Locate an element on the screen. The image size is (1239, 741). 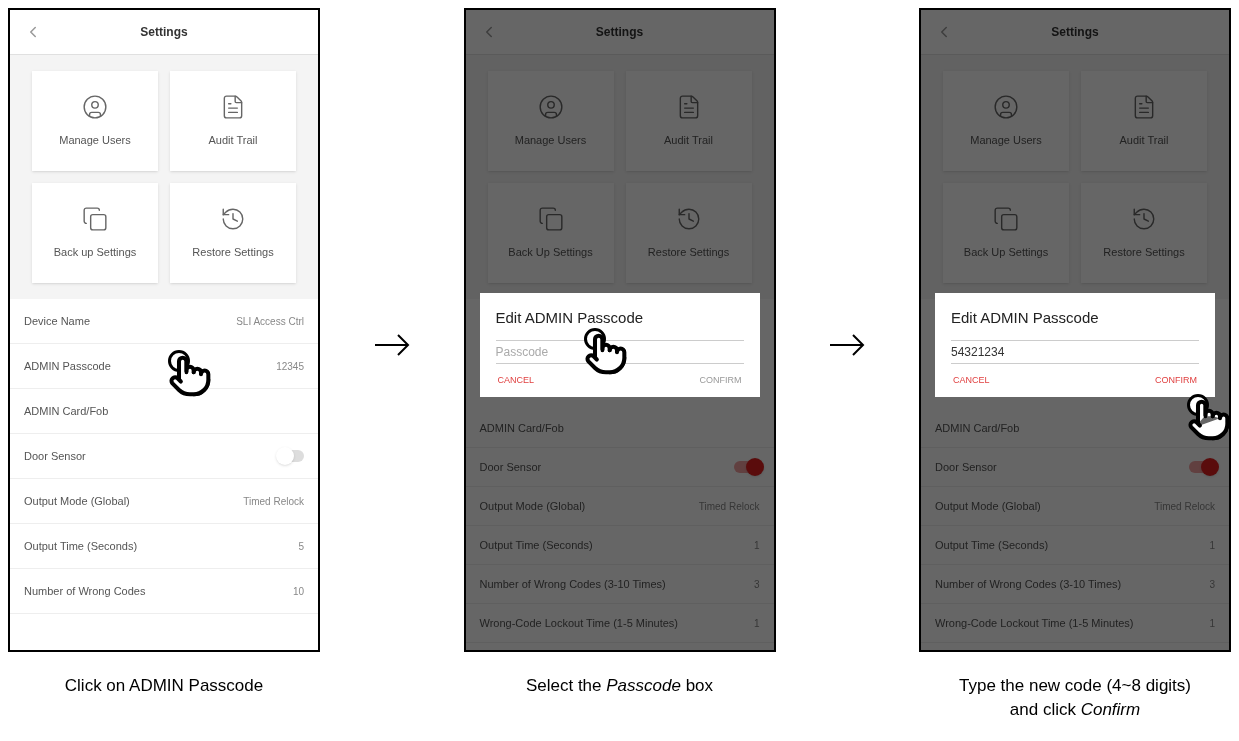
confirm-button: CONFIRM is located at coordinates (1176, 380).